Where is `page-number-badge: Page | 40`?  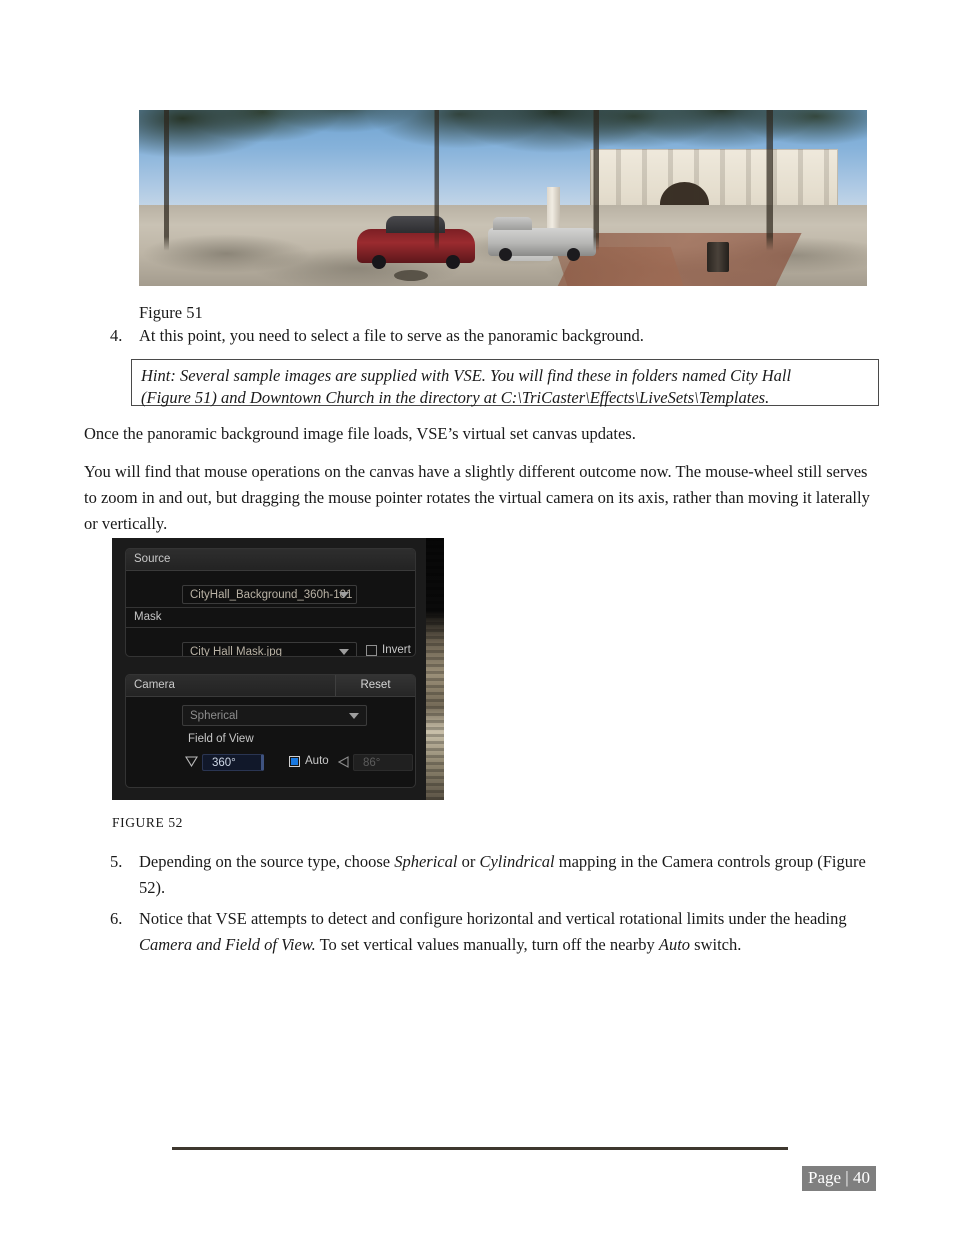
page-number-badge: Page | 40 is located at coordinates (839, 1178).